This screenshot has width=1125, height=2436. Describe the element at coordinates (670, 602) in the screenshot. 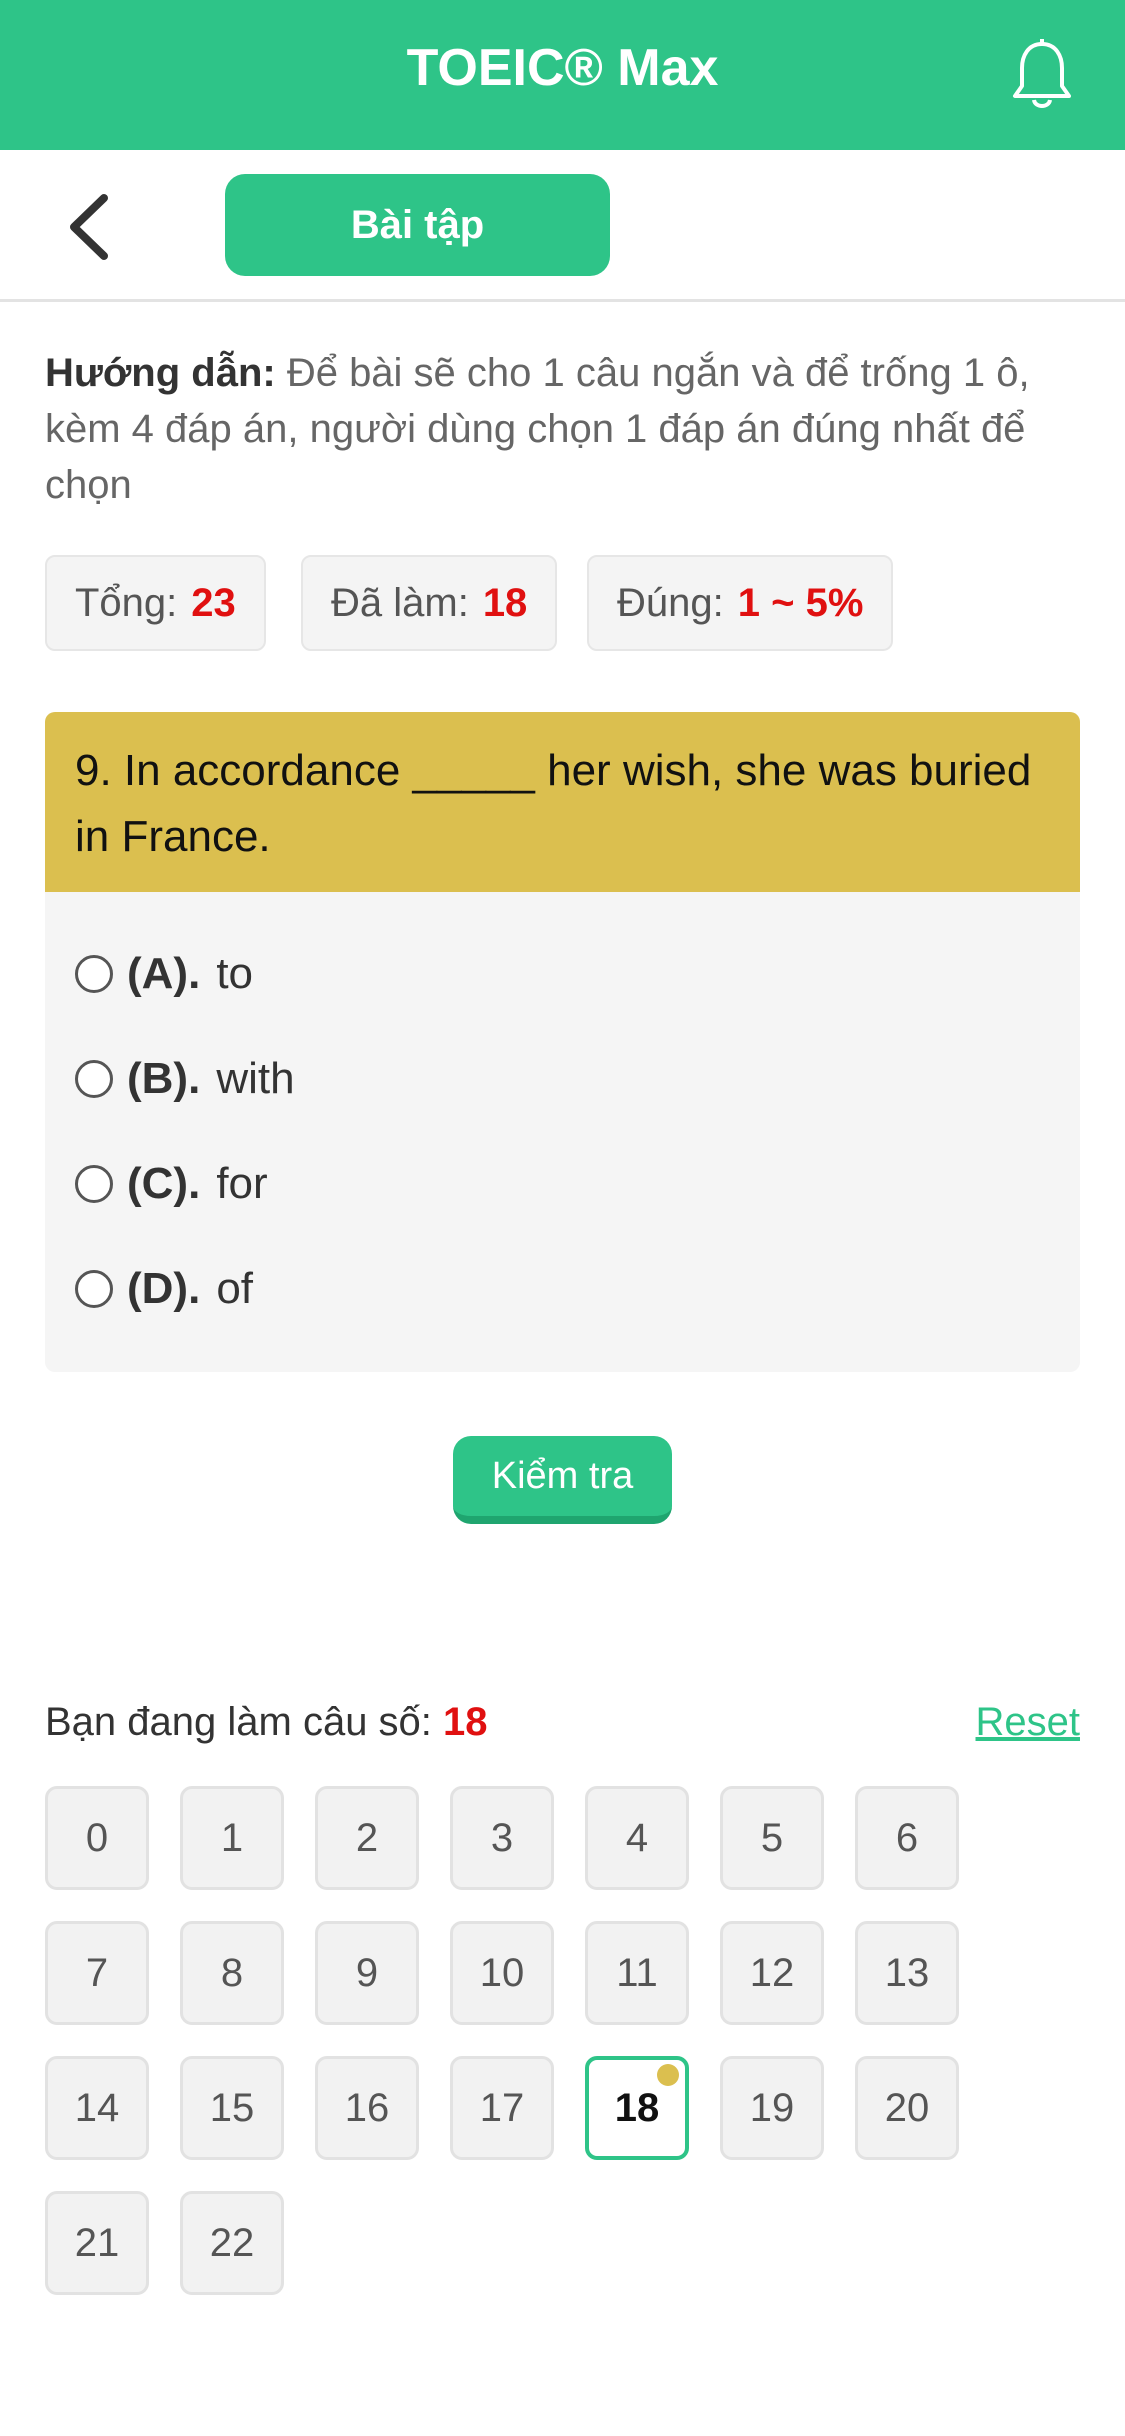

I see `stat-correct-label: Đúng:` at that location.